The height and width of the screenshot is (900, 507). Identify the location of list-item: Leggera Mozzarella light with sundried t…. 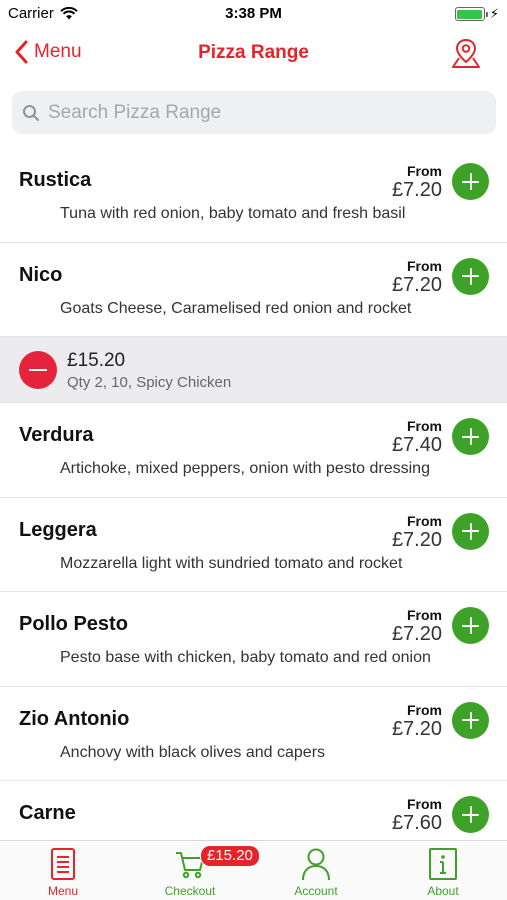
(253, 544).